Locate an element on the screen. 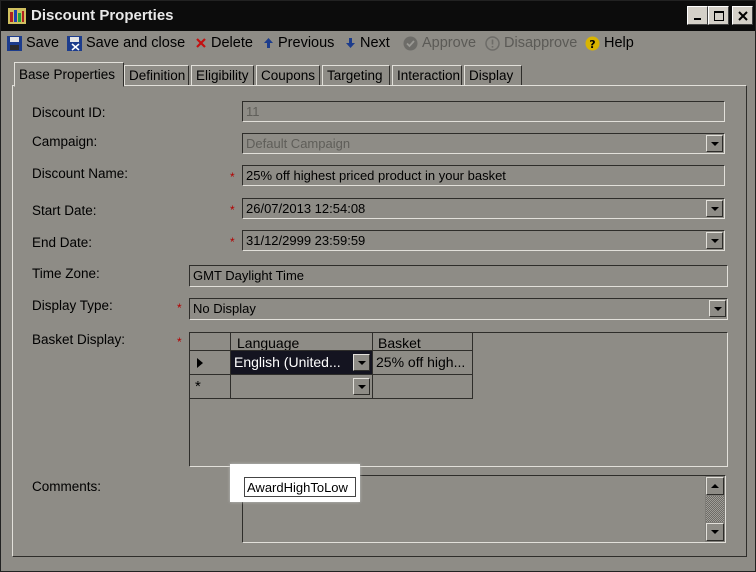  display-type-label: Display Type: is located at coordinates (72, 305).